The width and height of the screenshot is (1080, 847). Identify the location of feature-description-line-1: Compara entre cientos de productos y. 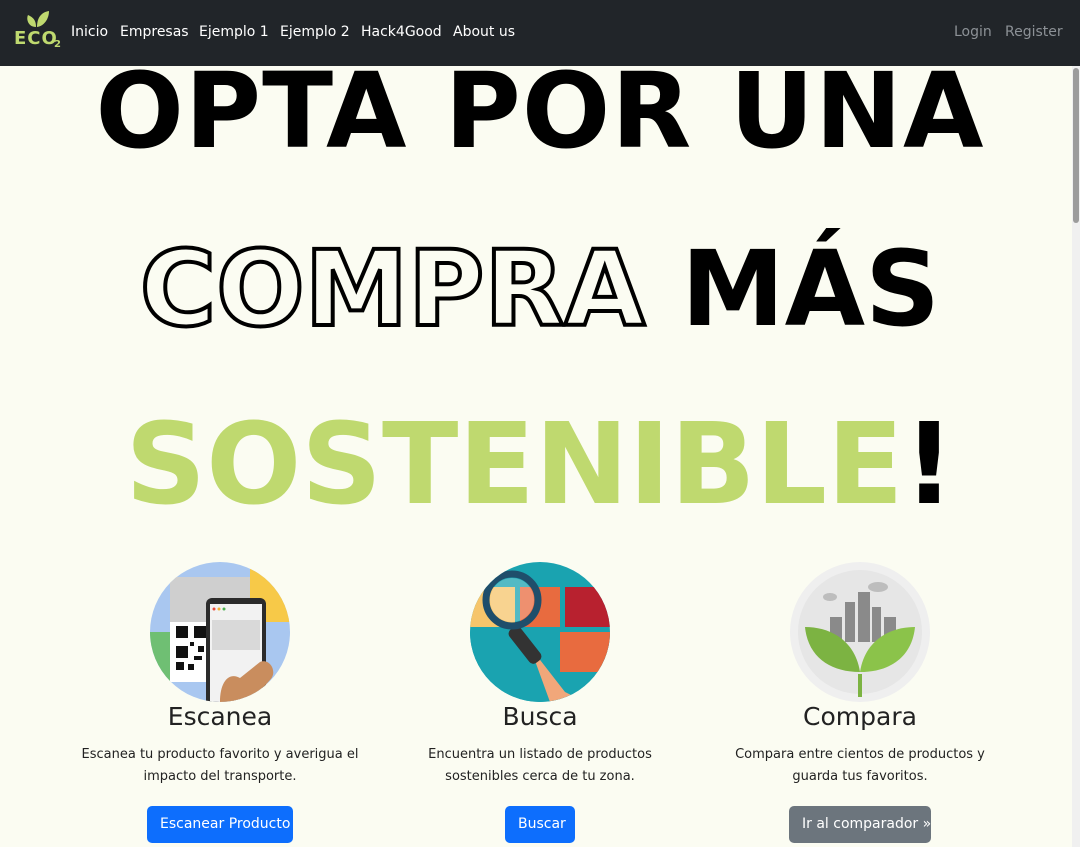
(860, 754).